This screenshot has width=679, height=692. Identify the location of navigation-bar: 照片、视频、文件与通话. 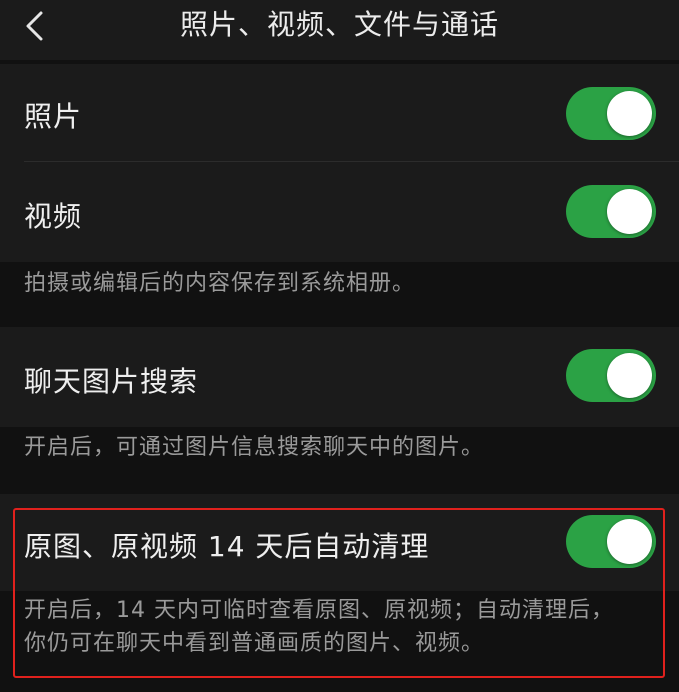
(339, 30).